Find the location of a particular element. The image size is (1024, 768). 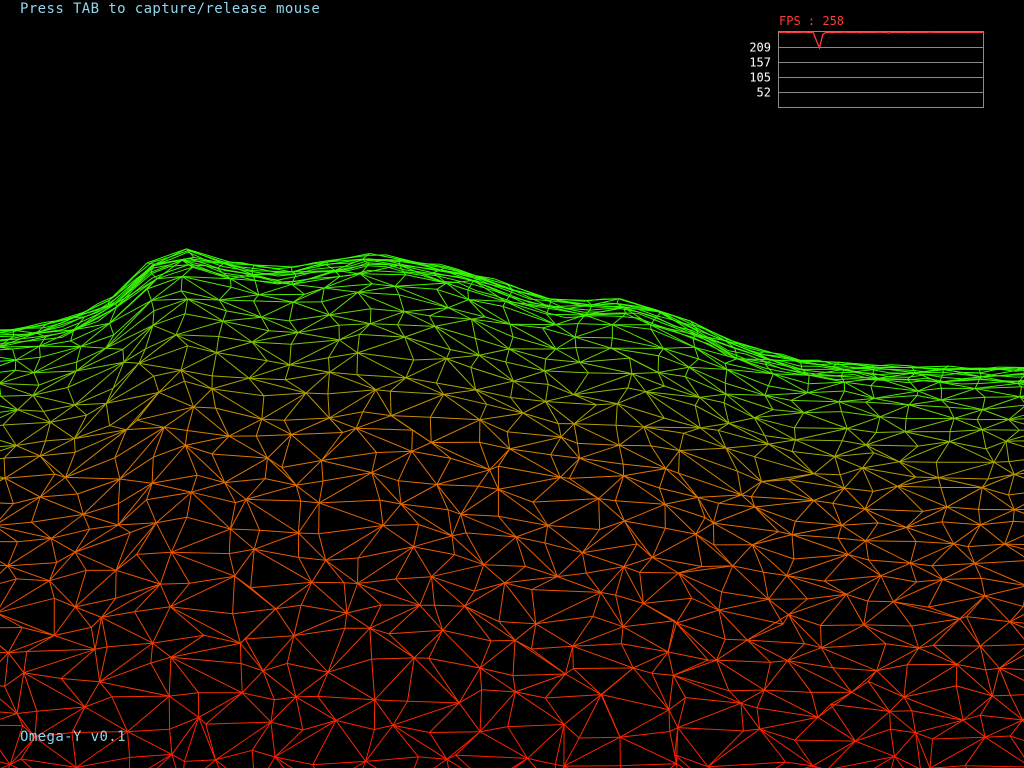

version-label: Omega-Y v0.1 is located at coordinates (73, 737).